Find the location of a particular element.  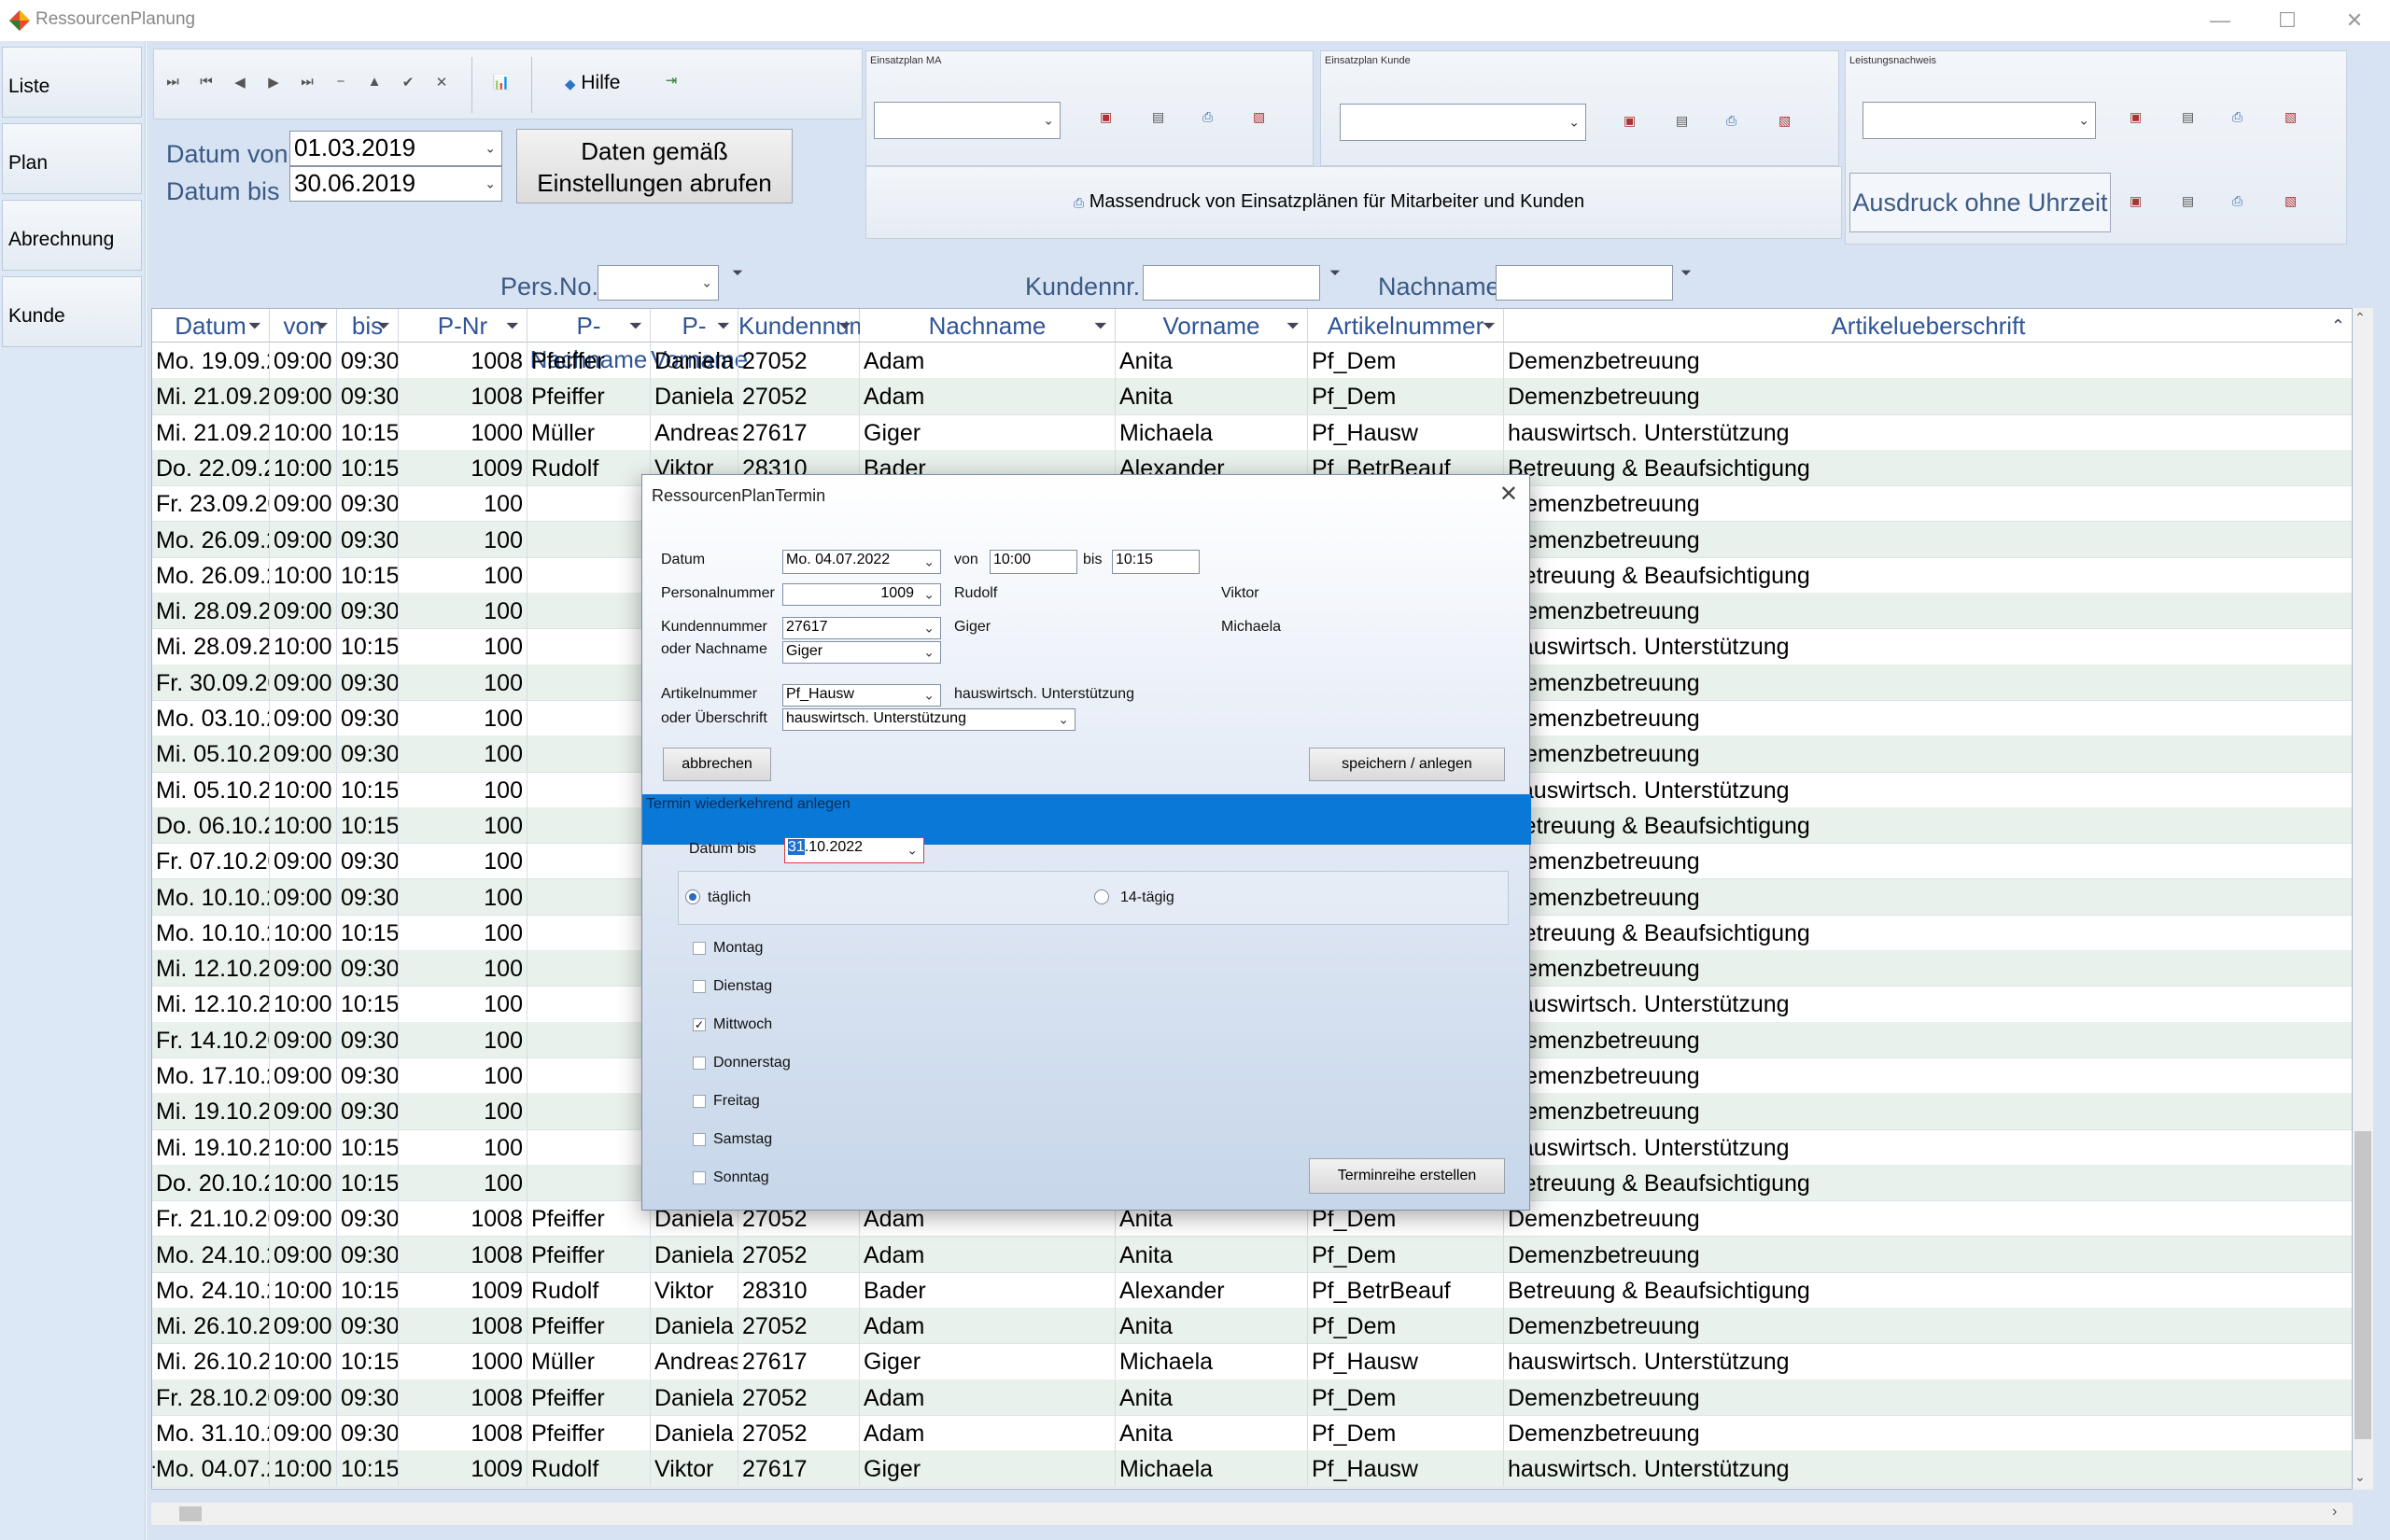

cell-artikelueberschrift: hauswirtsch. Unterstützung is located at coordinates (1928, 1147).